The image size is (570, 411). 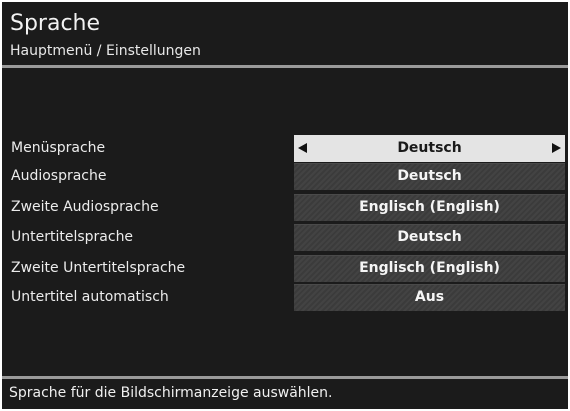 What do you see at coordinates (85, 207) in the screenshot?
I see `setting-label: Zweite Audiosprache` at bounding box center [85, 207].